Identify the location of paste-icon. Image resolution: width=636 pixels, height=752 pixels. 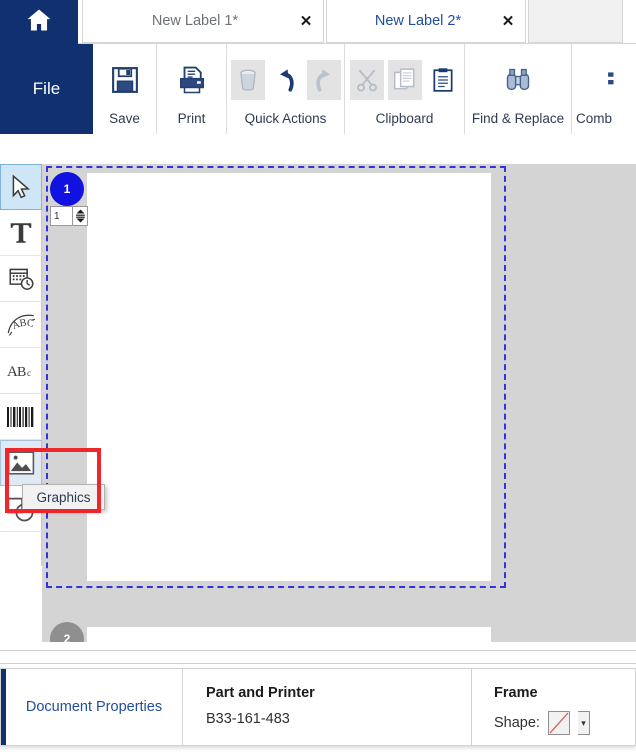
(443, 80).